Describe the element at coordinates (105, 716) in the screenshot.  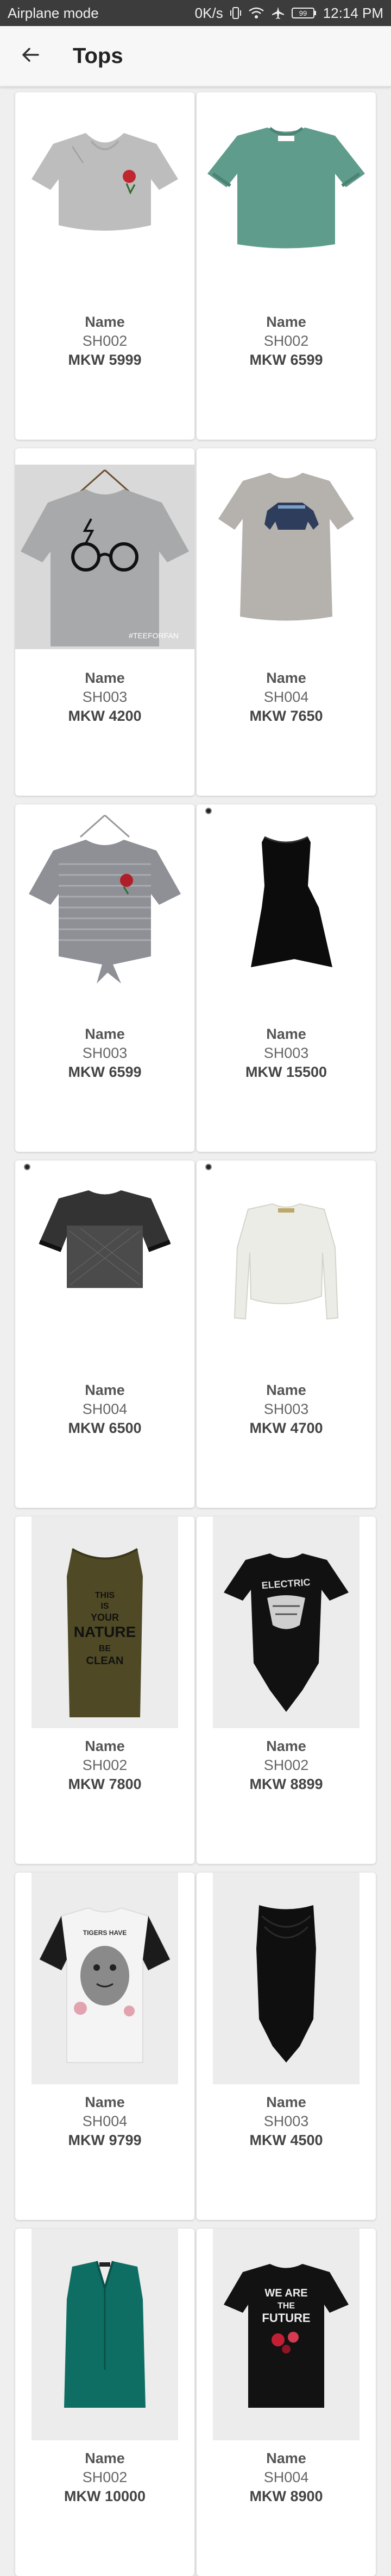
I see `product-price: MKW 4200` at that location.